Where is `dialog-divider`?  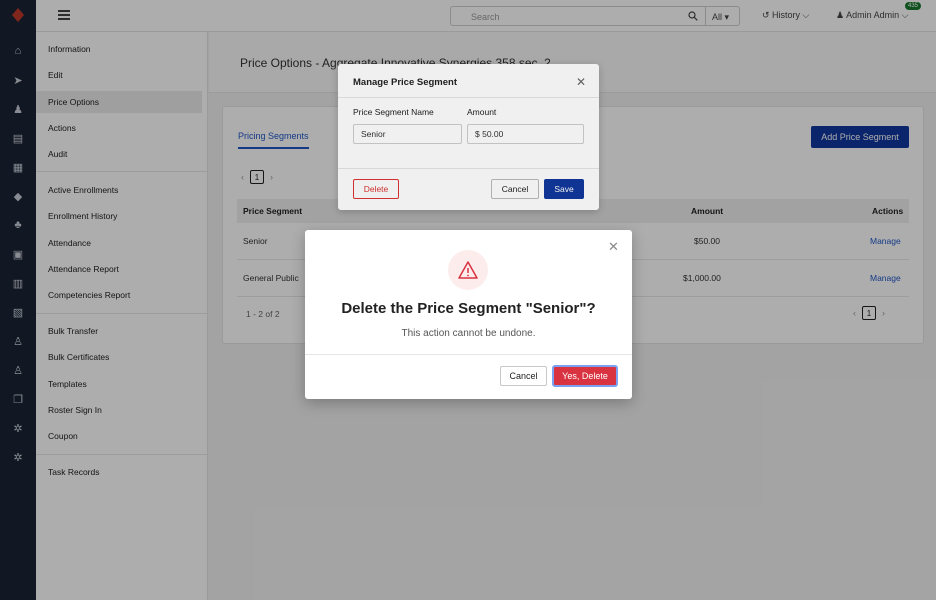 dialog-divider is located at coordinates (468, 354).